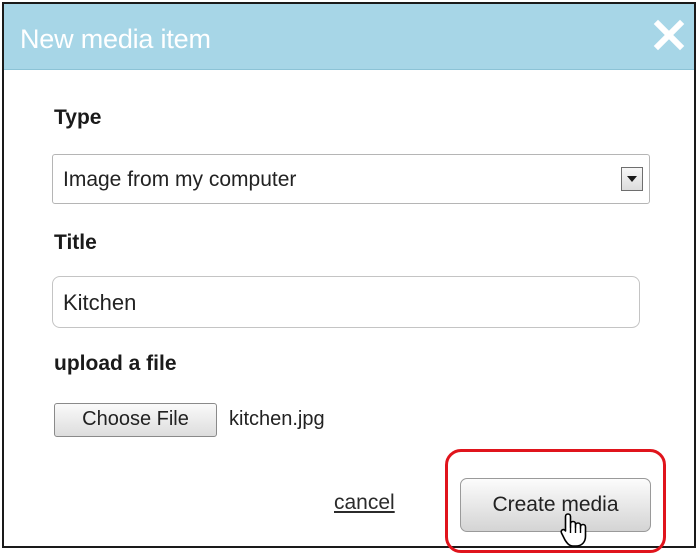  Describe the element at coordinates (78, 117) in the screenshot. I see `type-label: Type` at that location.